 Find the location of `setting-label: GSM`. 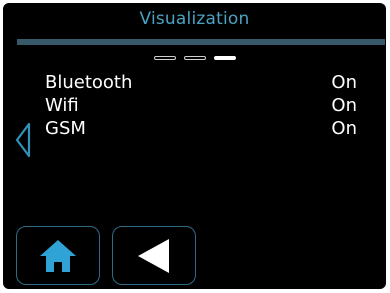

setting-label: GSM is located at coordinates (65, 128).